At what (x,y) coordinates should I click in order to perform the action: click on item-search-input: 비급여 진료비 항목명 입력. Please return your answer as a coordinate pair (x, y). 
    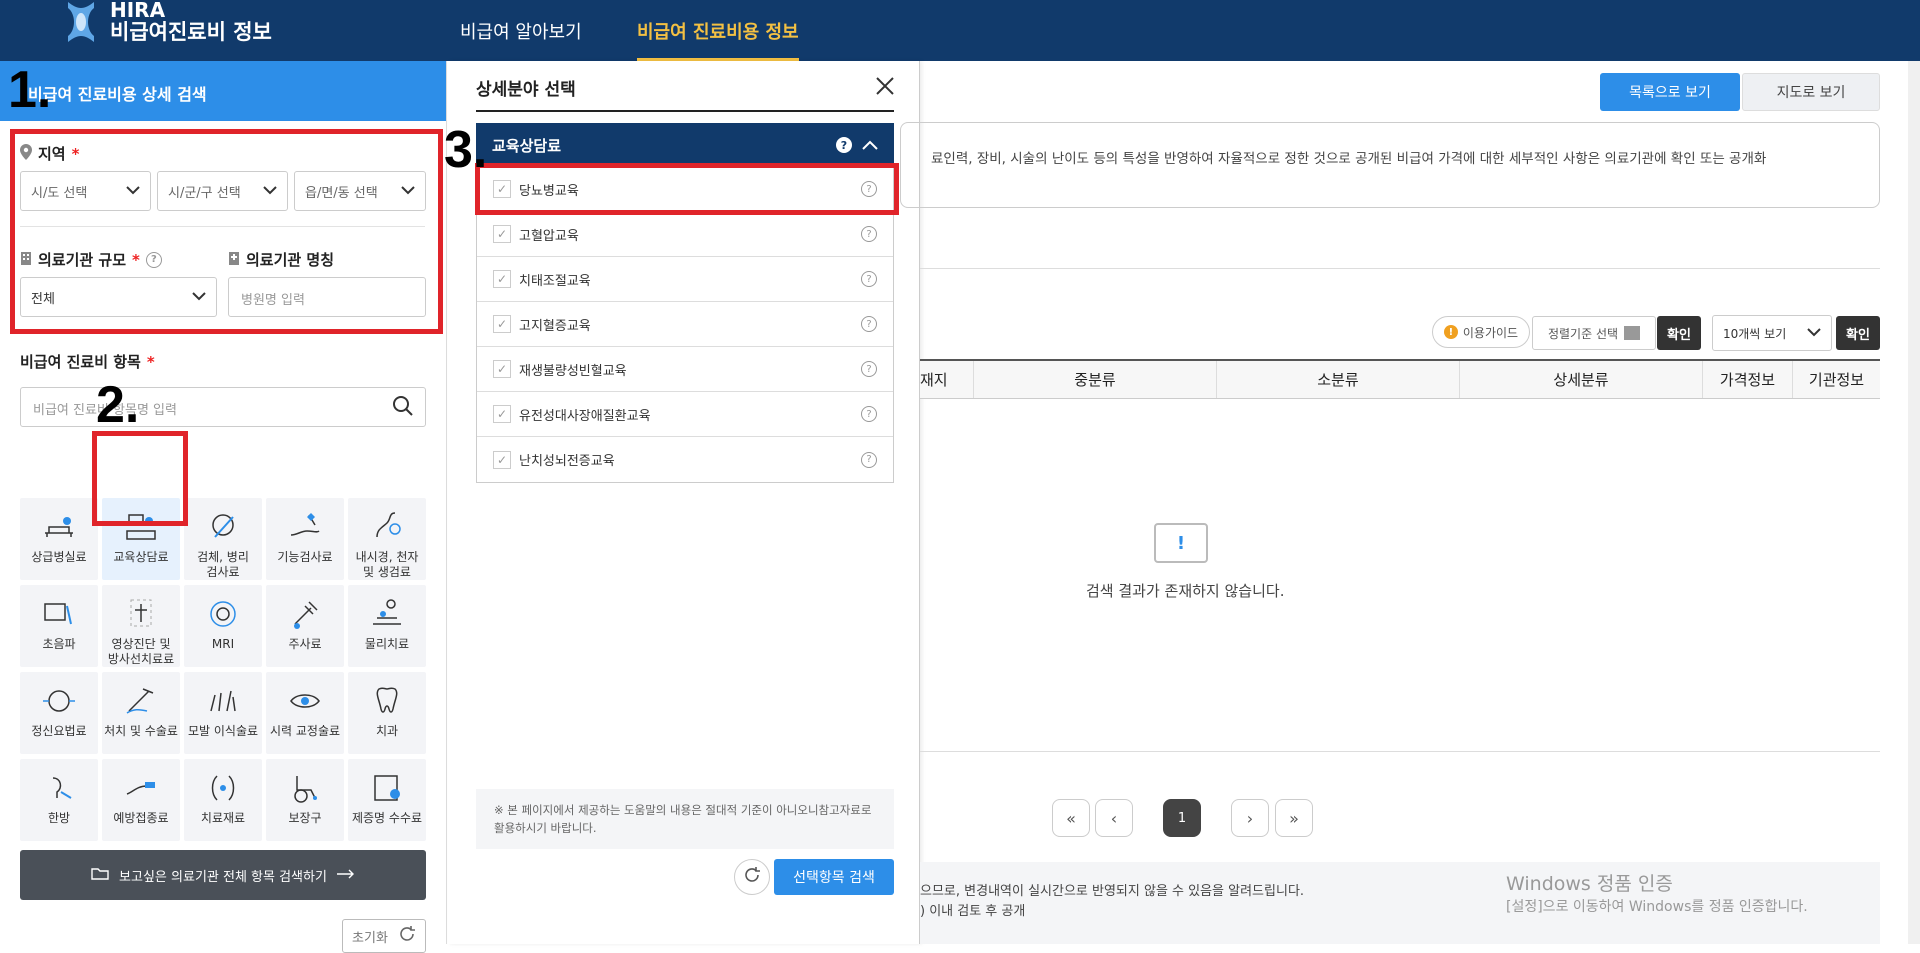
    Looking at the image, I should click on (223, 407).